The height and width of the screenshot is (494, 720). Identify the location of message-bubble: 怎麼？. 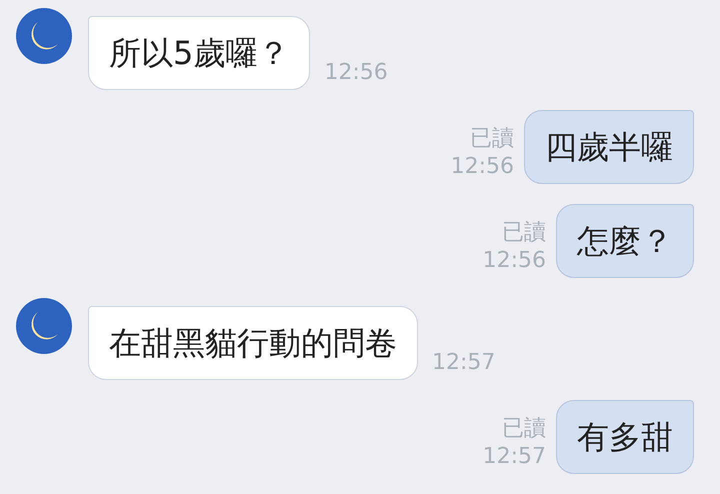
(625, 241).